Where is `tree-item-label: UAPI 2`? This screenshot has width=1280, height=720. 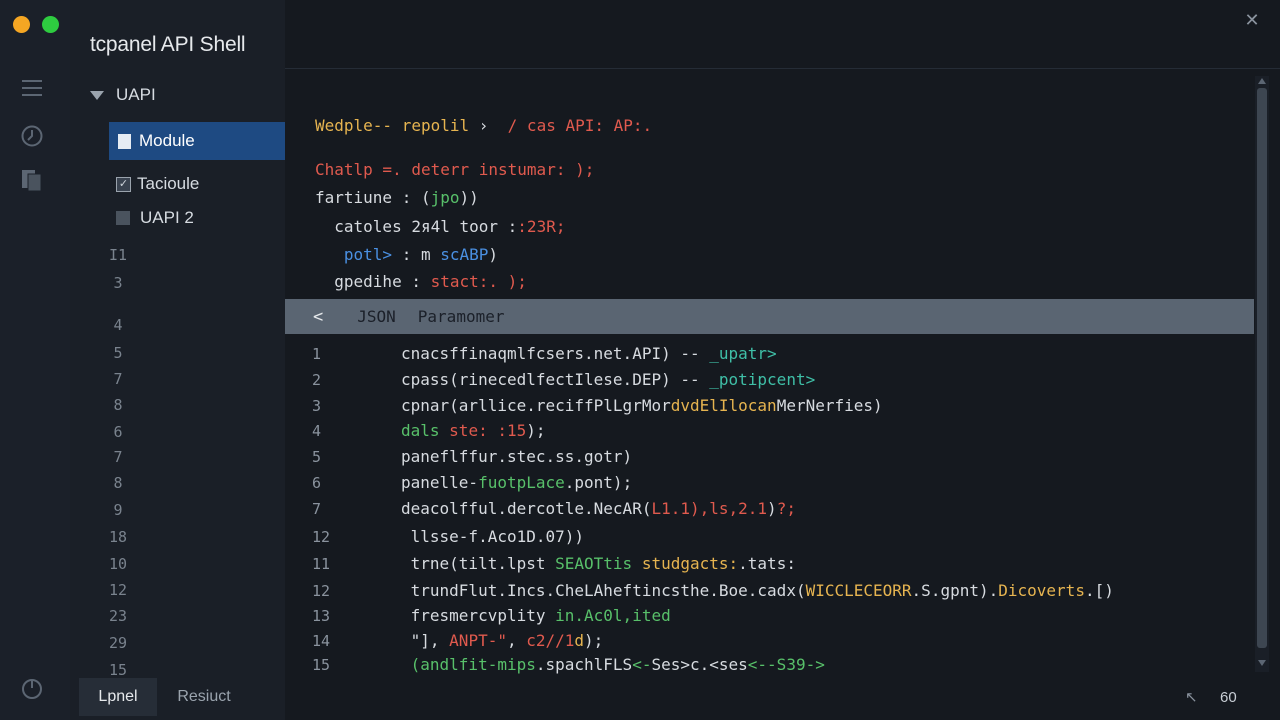 tree-item-label: UAPI 2 is located at coordinates (167, 217).